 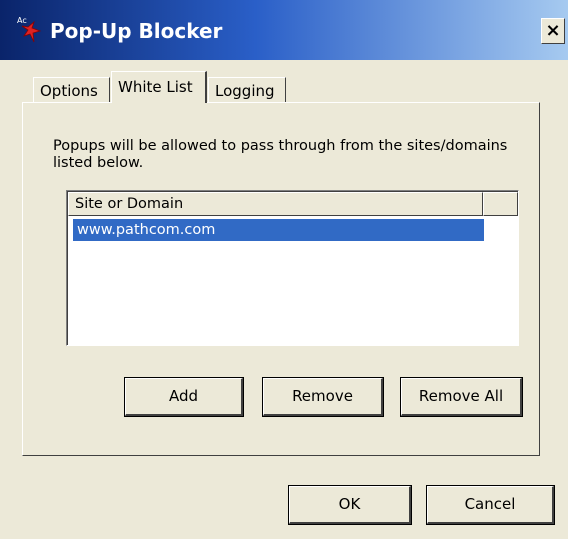 What do you see at coordinates (136, 31) in the screenshot?
I see `window-title: Pop-Up Blocker` at bounding box center [136, 31].